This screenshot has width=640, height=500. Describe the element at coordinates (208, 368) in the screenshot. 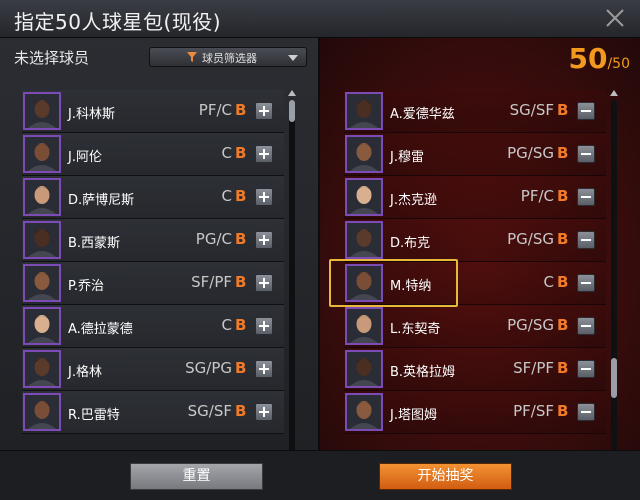

I see `player-position: SG/PG` at that location.